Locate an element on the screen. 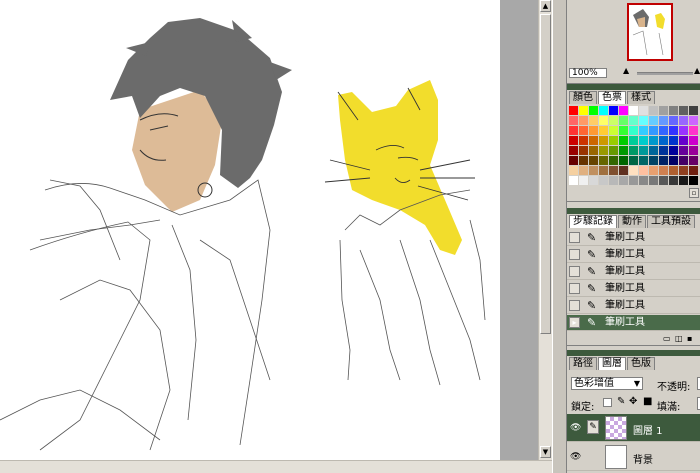 This screenshot has width=700, height=473. tab-color: 顏色 is located at coordinates (583, 97).